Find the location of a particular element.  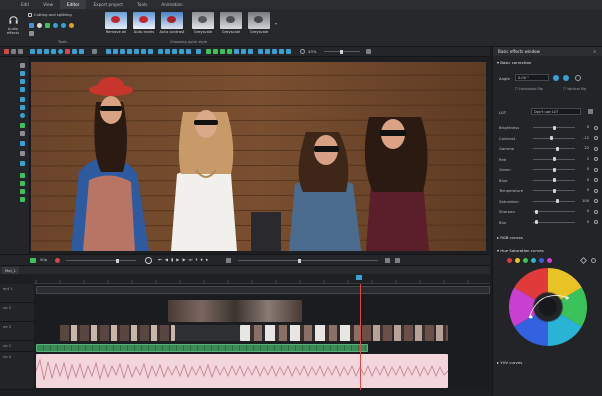

effect-tool-icon is located at coordinates (22, 175).